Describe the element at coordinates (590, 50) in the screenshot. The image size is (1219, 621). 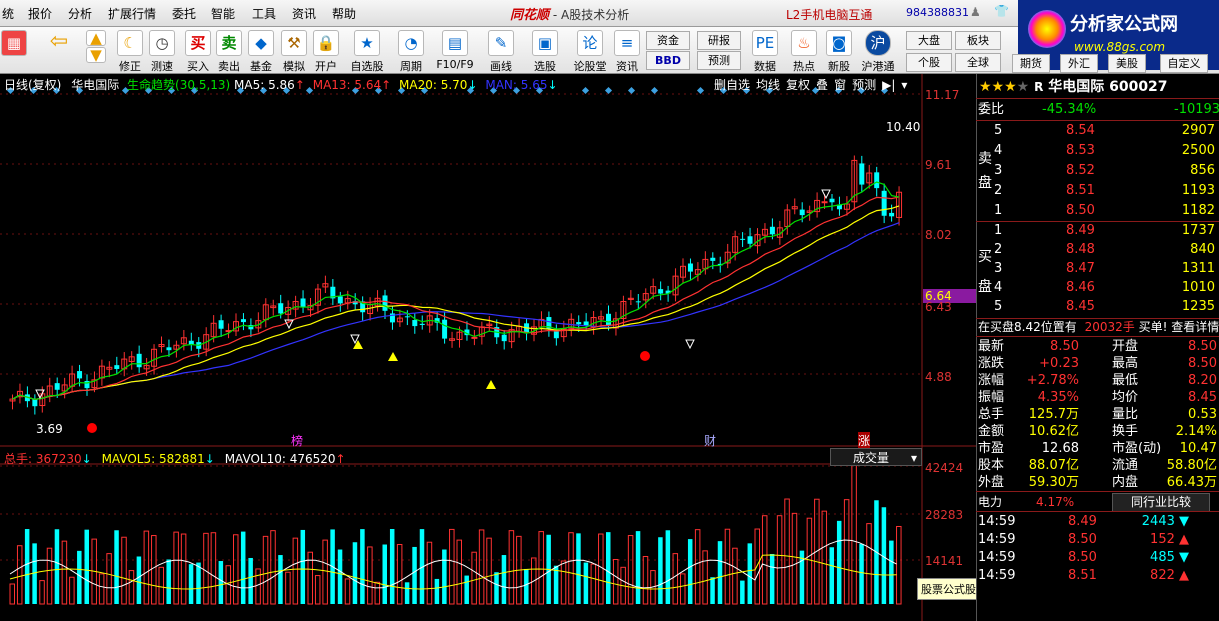
I see `forum-button: 论论股堂` at that location.